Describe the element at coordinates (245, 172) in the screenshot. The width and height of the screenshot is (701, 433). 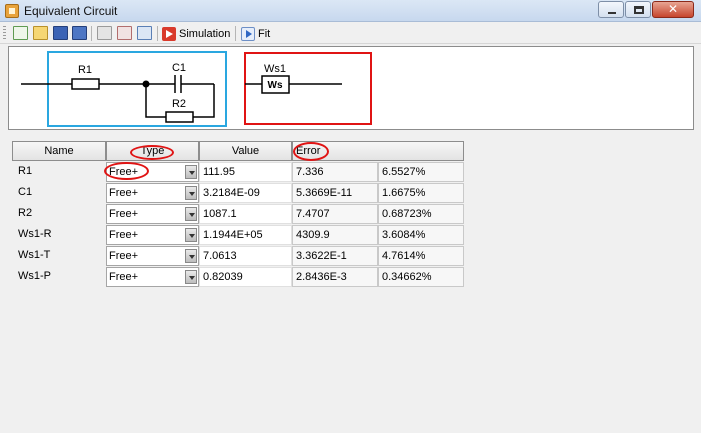
I see `value-field: 111.95` at that location.